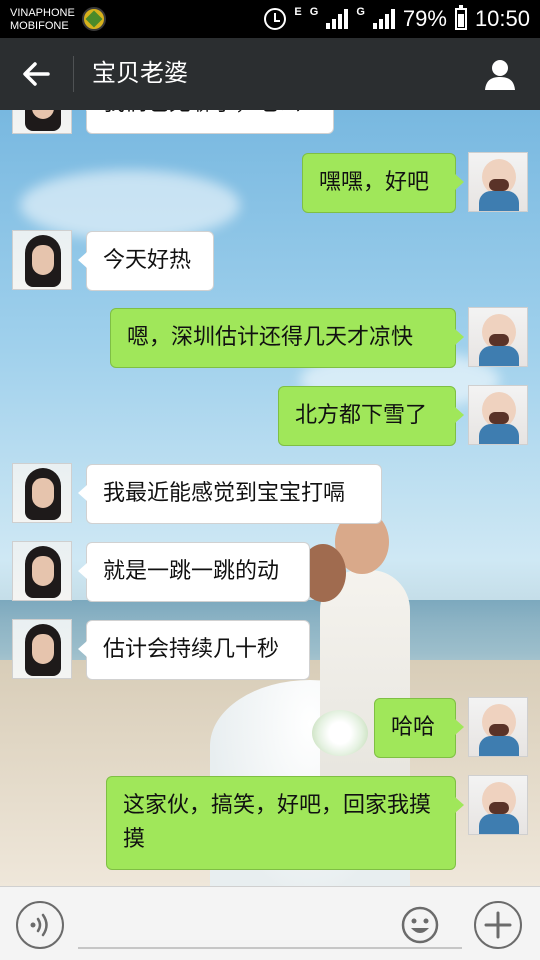 This screenshot has height=960, width=540. Describe the element at coordinates (383, 183) in the screenshot. I see `message-bubble-sent: 嘿嘿，好吧` at that location.